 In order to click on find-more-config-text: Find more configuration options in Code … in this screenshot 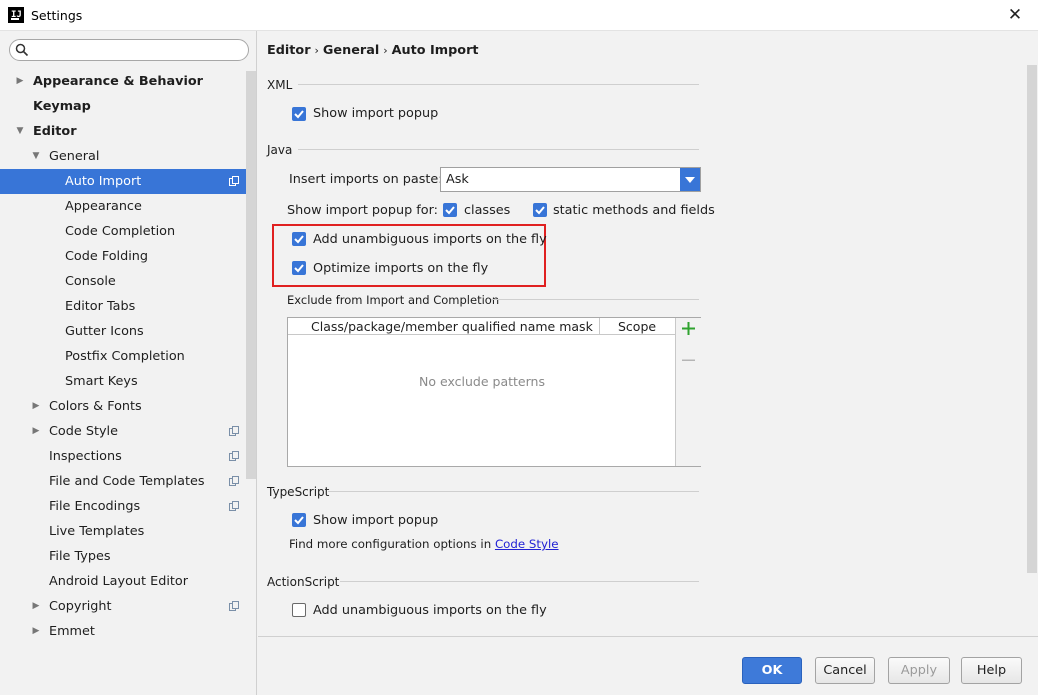, I will do `click(424, 544)`.